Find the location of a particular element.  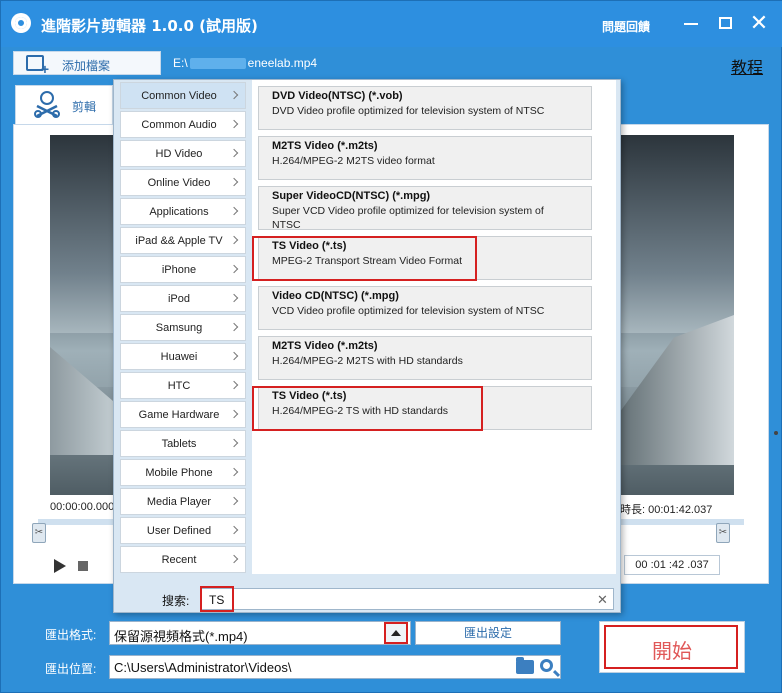

format-description: H.264/MPEG-2 M2TS video format is located at coordinates (353, 161).